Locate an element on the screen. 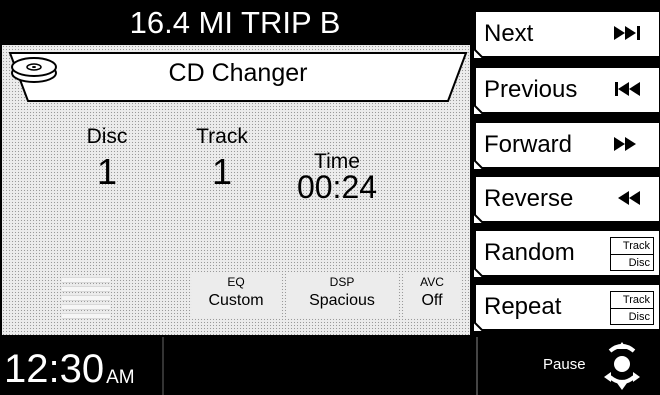  joystick-icon is located at coordinates (622, 366).